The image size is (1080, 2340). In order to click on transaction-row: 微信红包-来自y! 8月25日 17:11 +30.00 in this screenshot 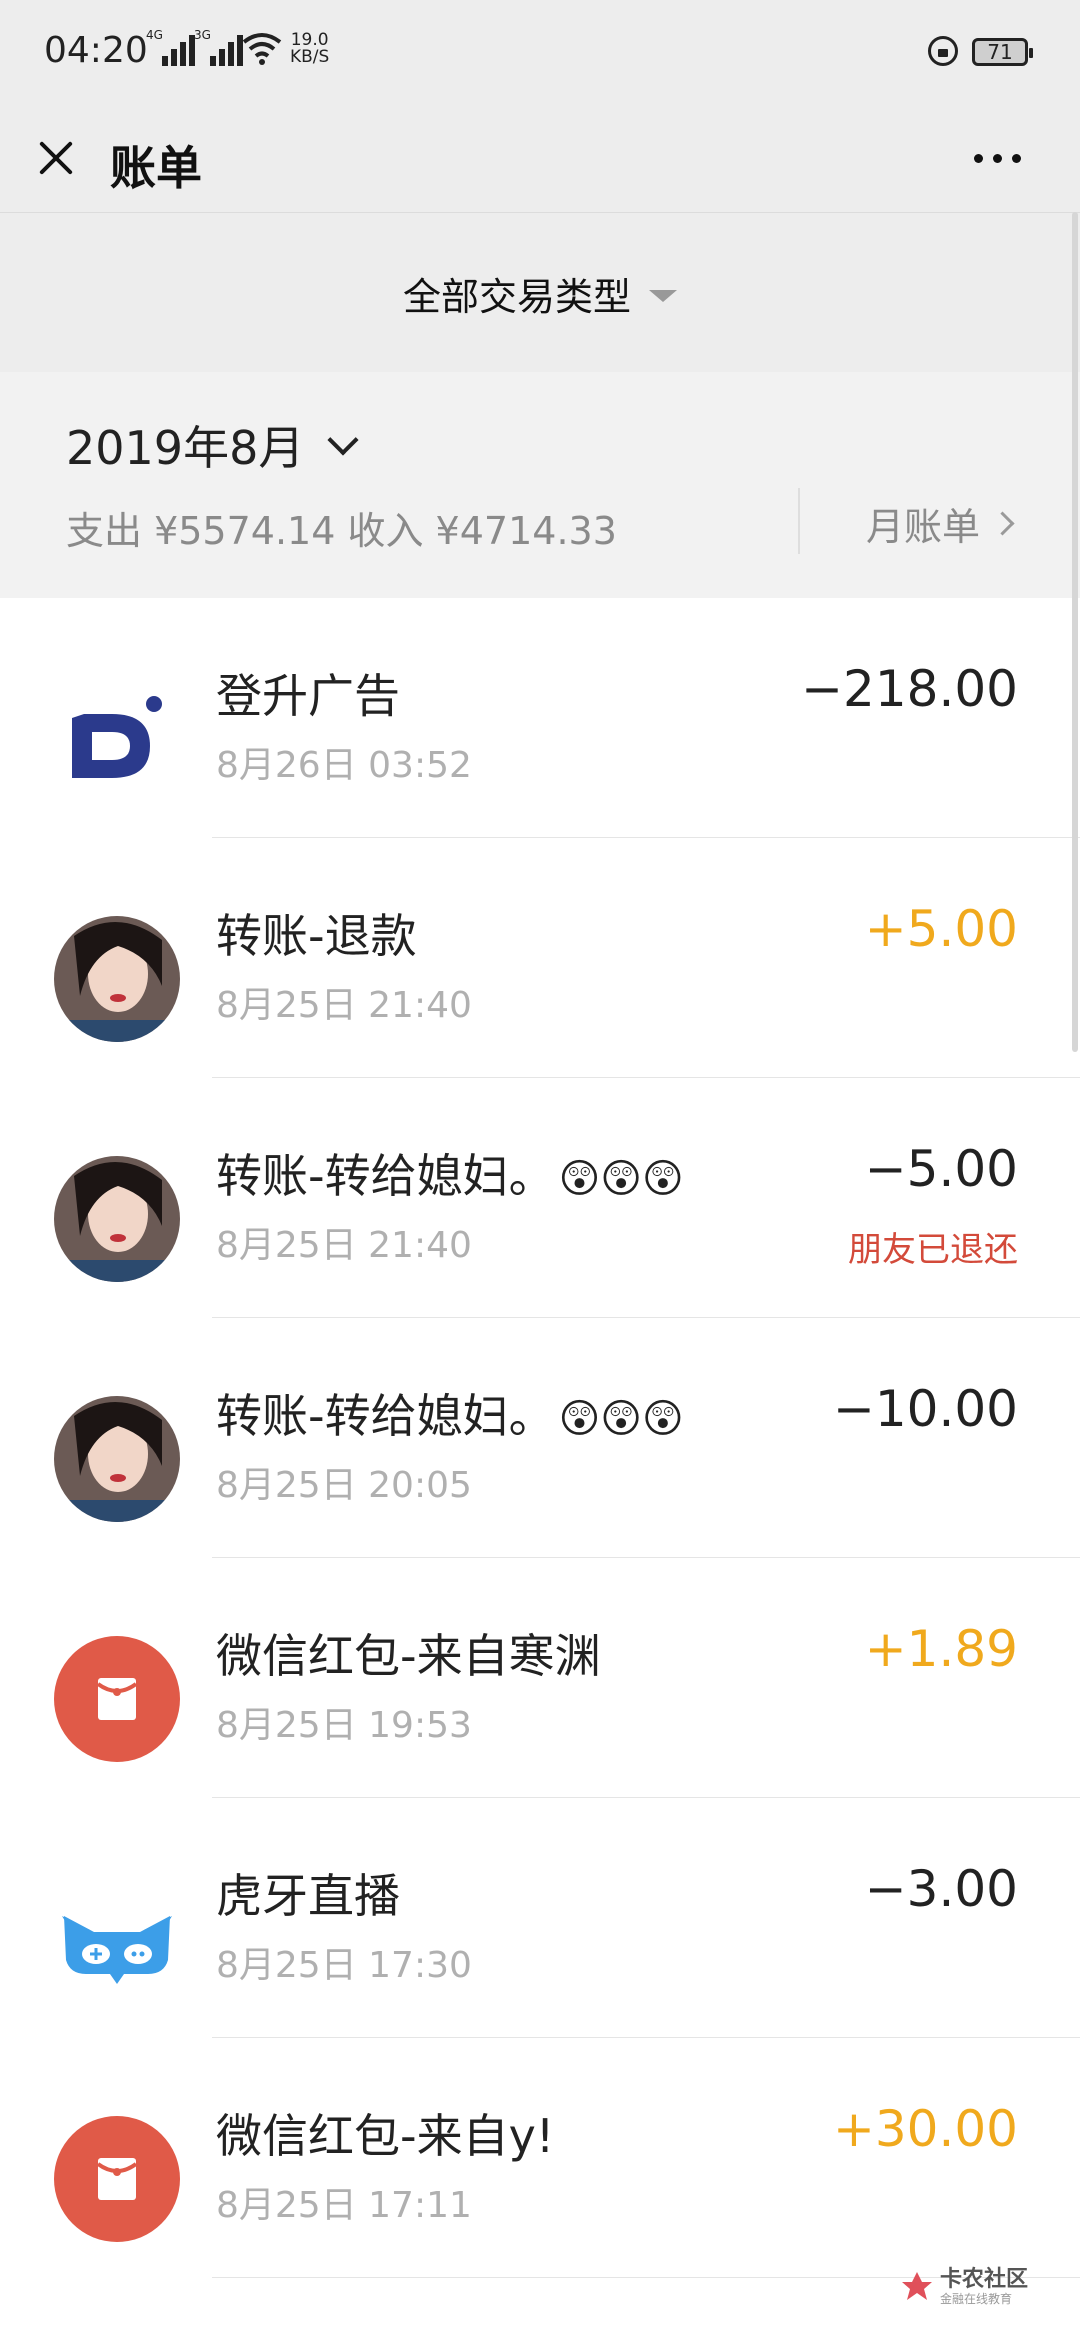, I will do `click(540, 2158)`.